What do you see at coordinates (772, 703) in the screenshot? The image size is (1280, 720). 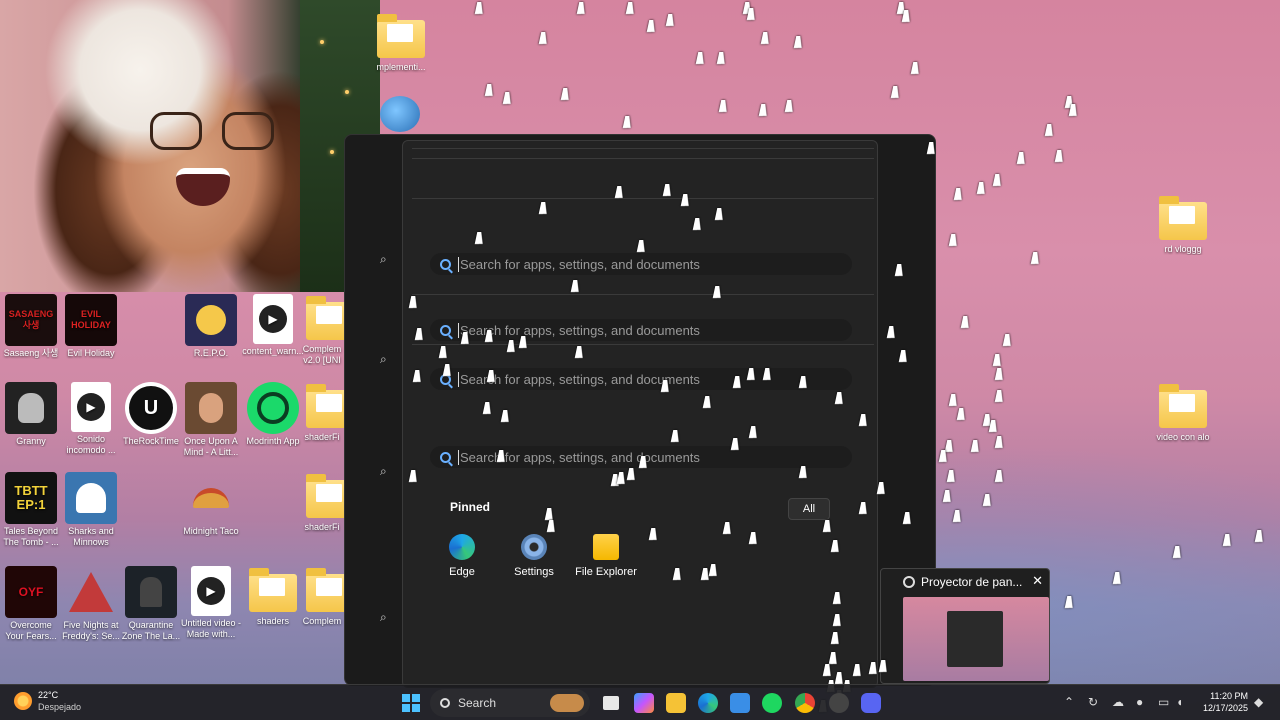 I see `spotify-icon` at bounding box center [772, 703].